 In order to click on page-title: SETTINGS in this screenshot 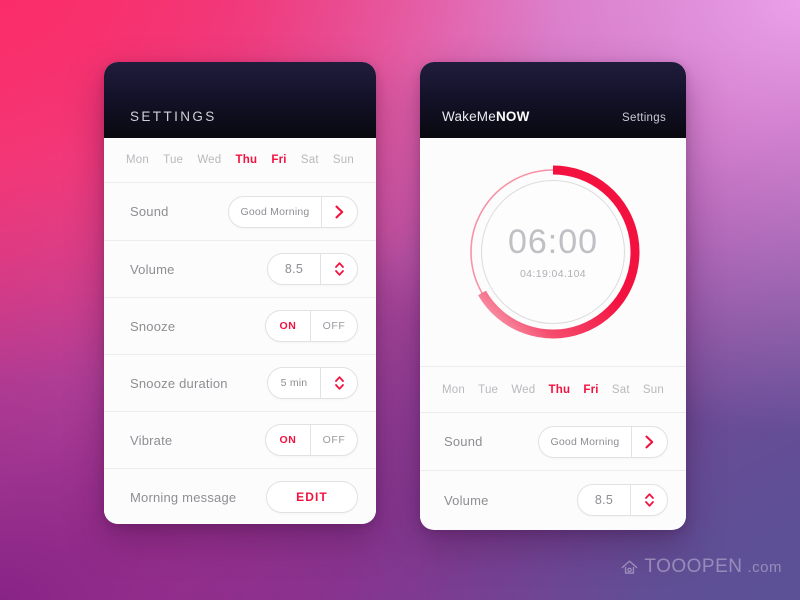, I will do `click(173, 116)`.